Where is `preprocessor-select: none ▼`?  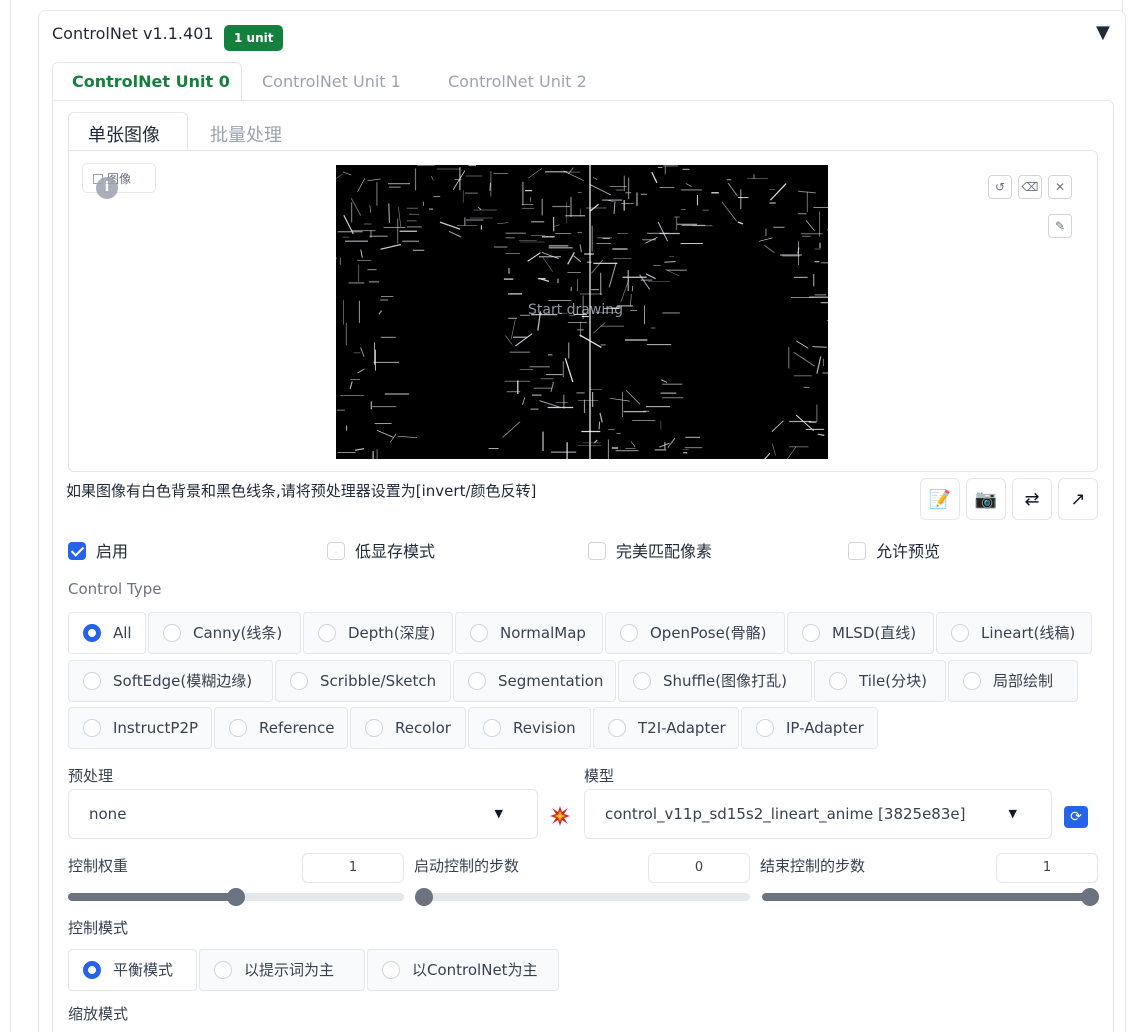 preprocessor-select: none ▼ is located at coordinates (303, 814).